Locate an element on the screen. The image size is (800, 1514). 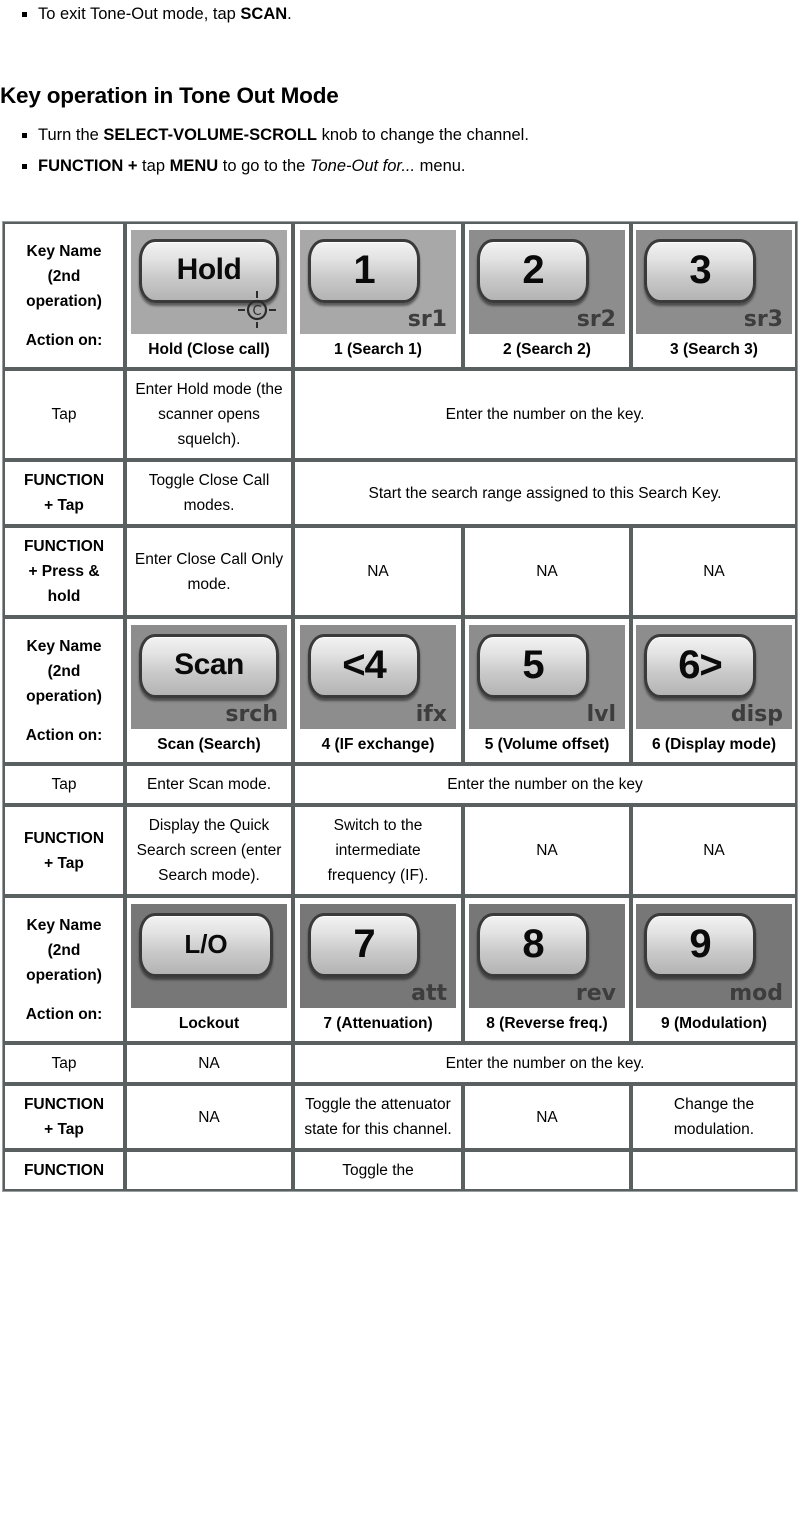
cell-text: Enter Close Call Only mode. is located at coordinates (209, 571).